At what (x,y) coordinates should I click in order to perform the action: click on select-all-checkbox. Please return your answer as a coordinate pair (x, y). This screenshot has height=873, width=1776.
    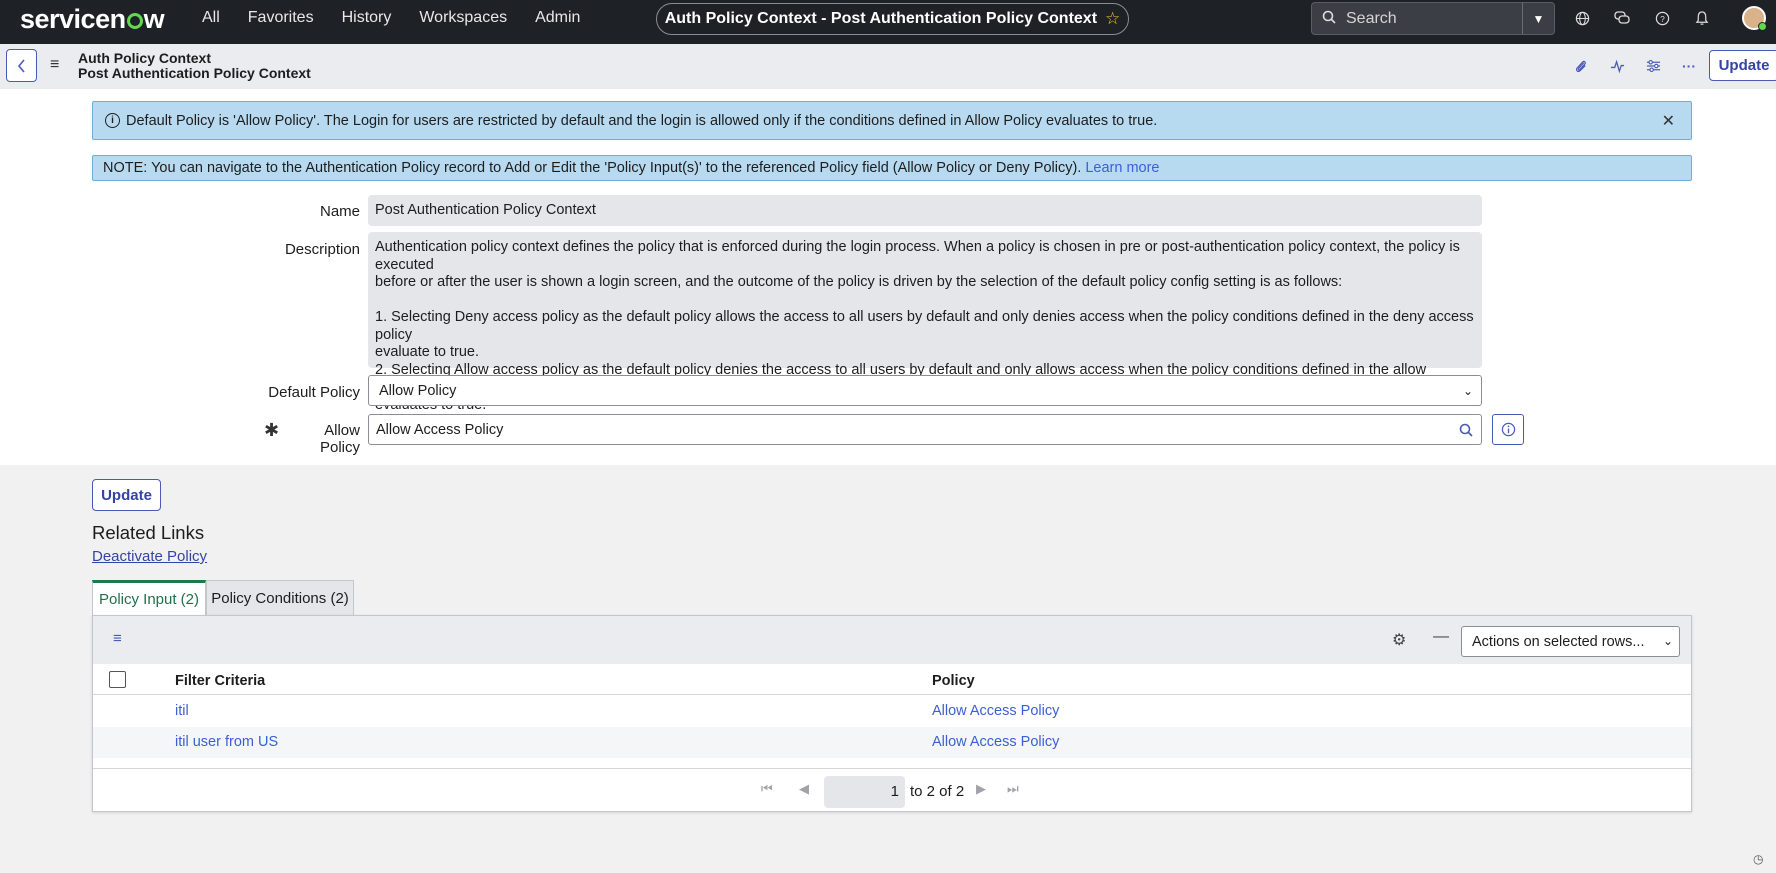
    Looking at the image, I should click on (117, 679).